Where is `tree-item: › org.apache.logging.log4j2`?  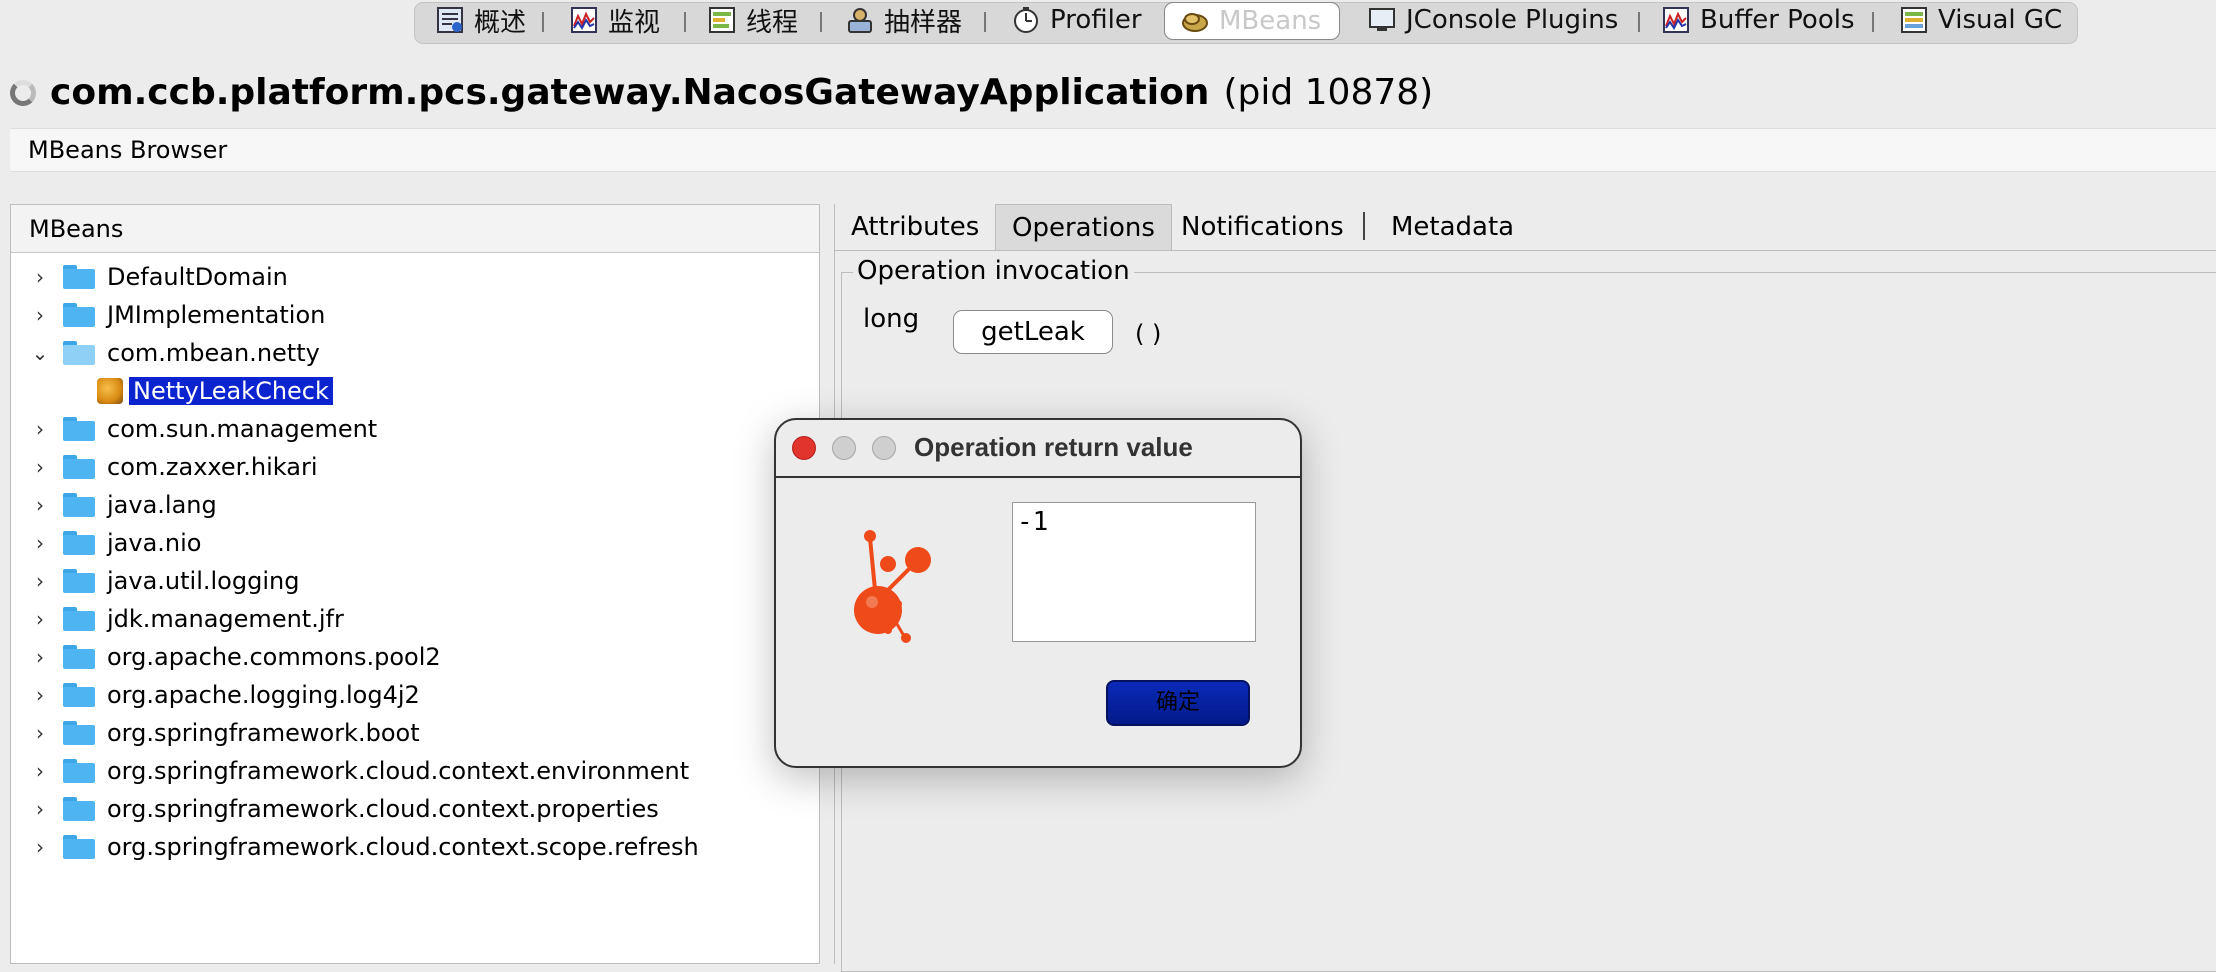 tree-item: › org.apache.logging.log4j2 is located at coordinates (215, 695).